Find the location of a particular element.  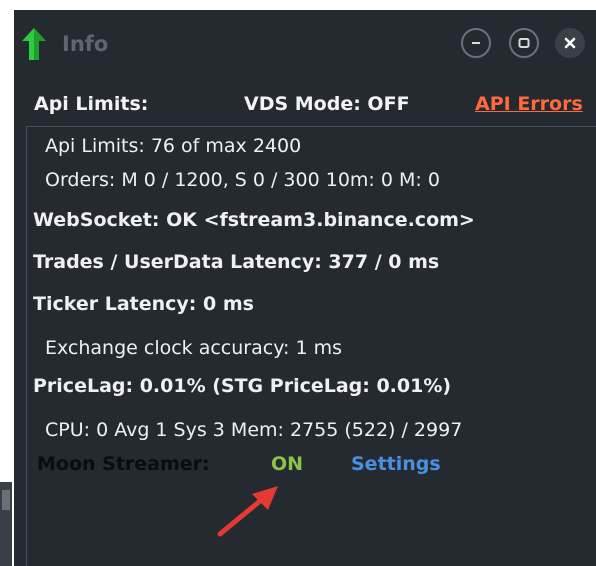

background-window-edge is located at coordinates (6, 524).